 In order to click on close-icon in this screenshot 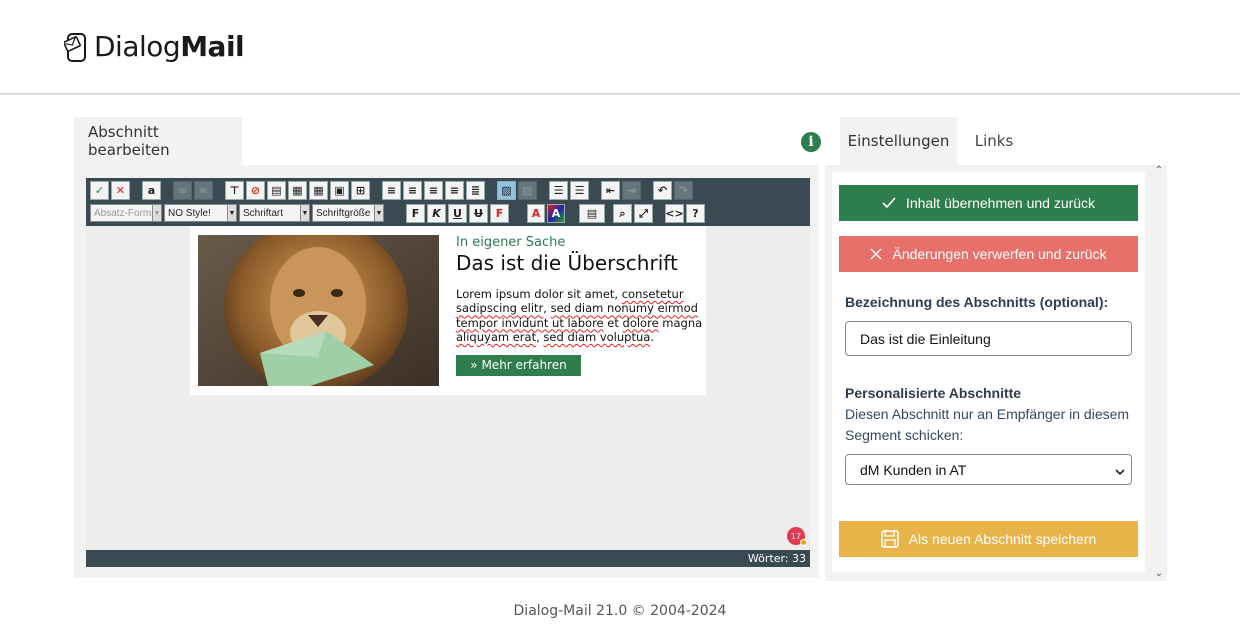, I will do `click(876, 254)`.